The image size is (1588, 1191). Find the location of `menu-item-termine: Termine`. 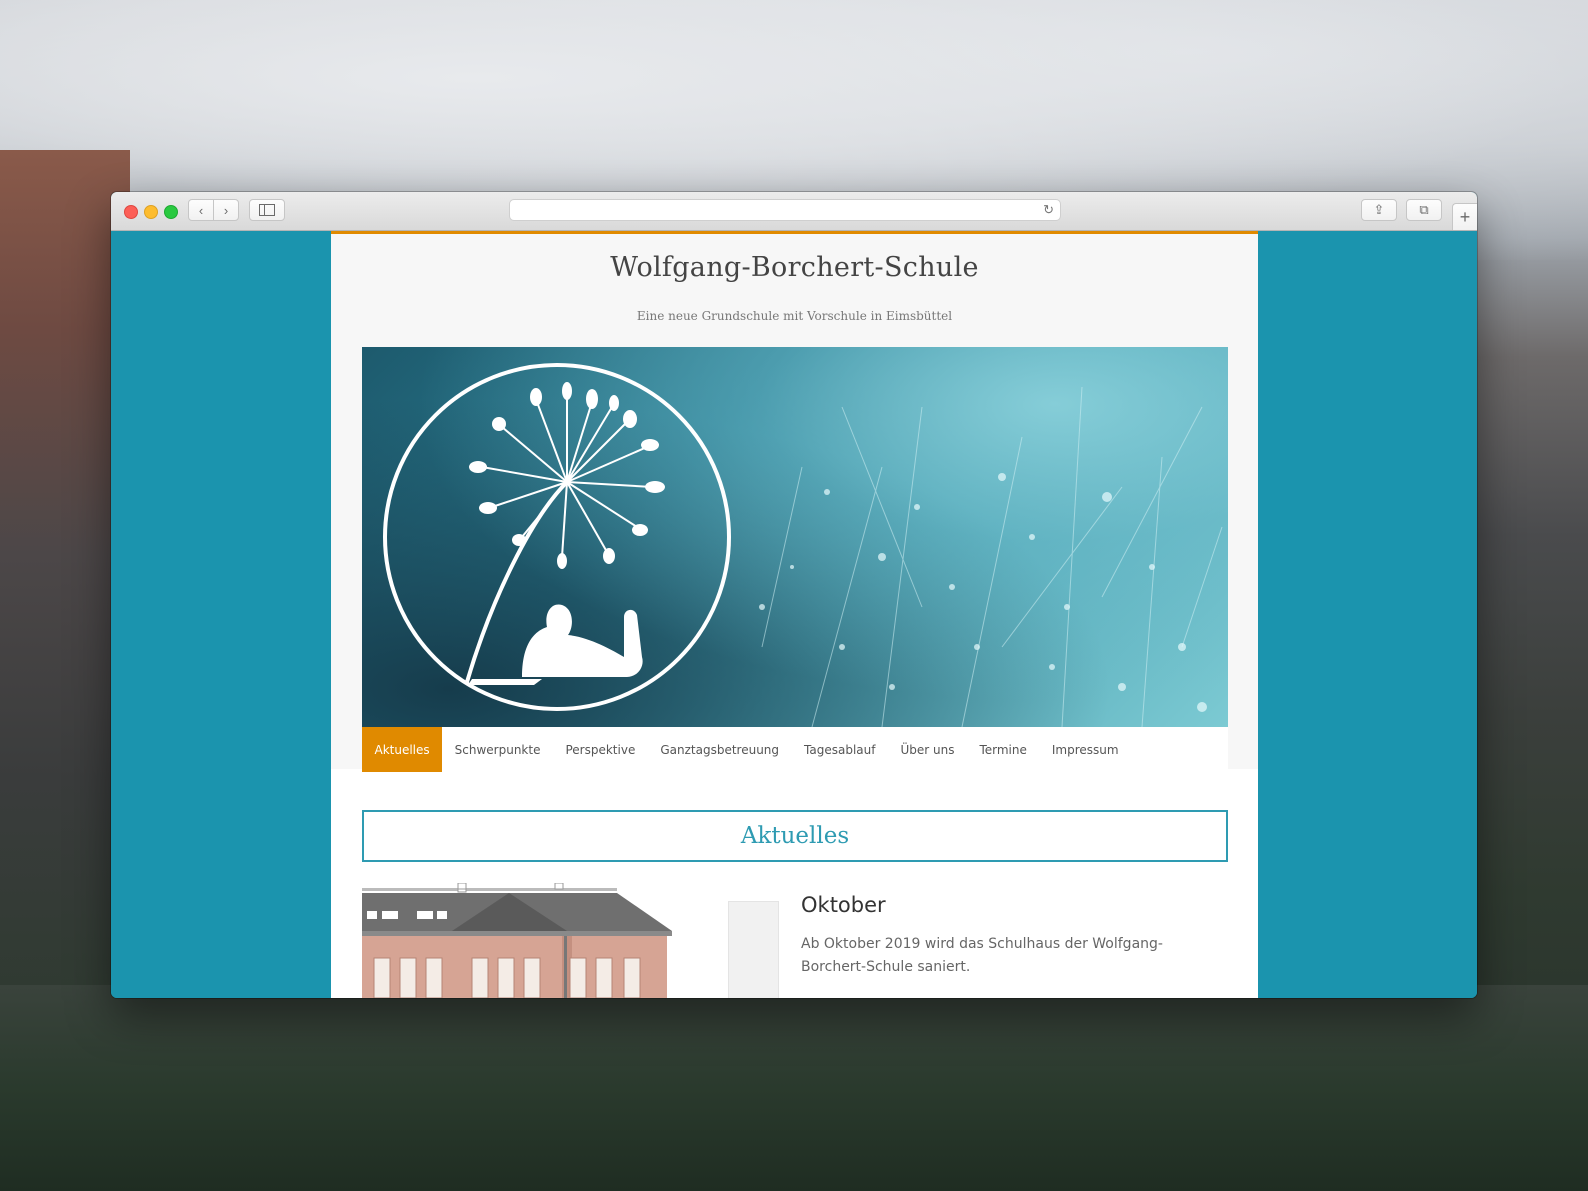

menu-item-termine: Termine is located at coordinates (1003, 749).